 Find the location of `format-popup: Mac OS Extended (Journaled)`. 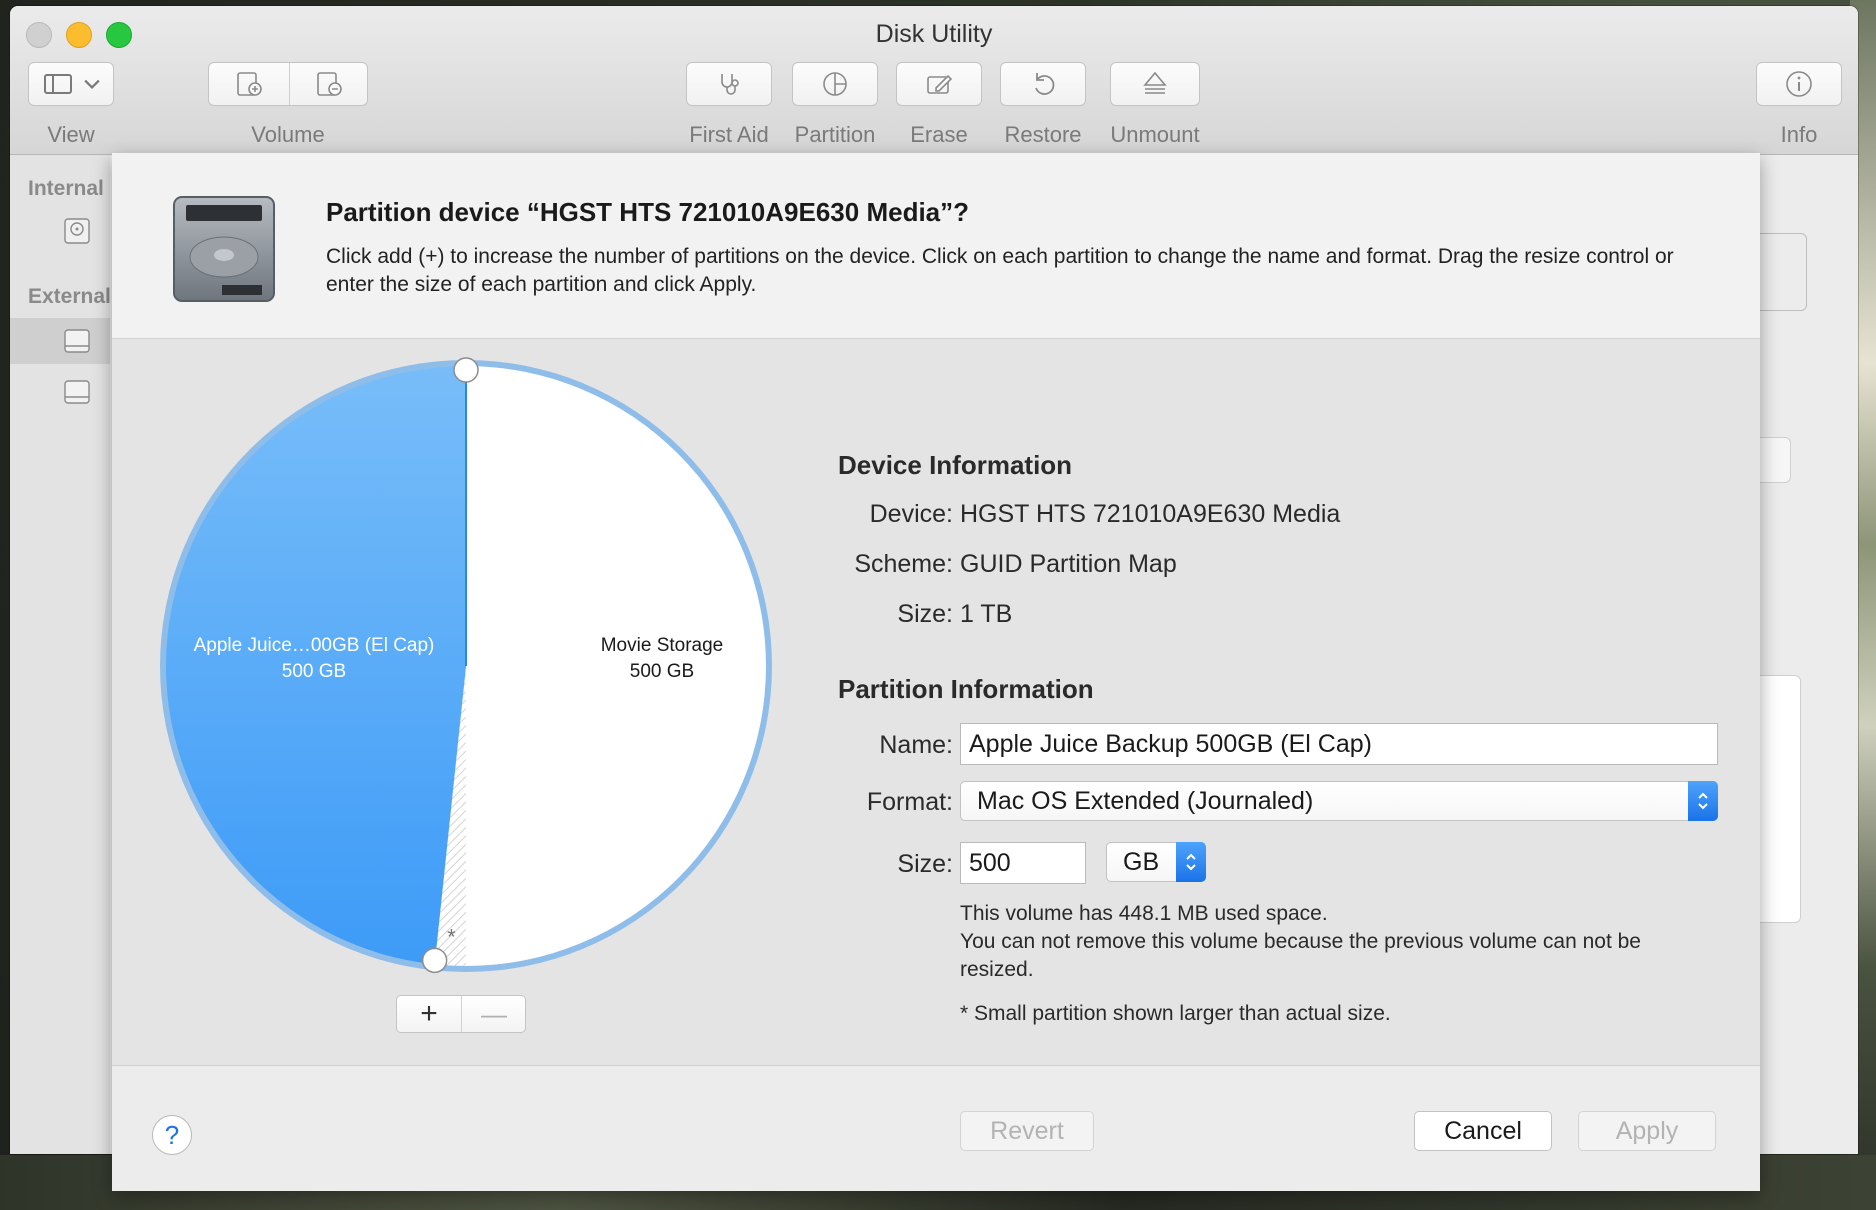

format-popup: Mac OS Extended (Journaled) is located at coordinates (1339, 801).